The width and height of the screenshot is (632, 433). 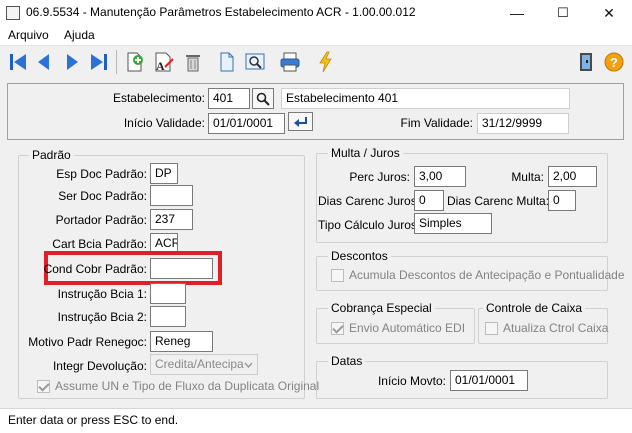 I want to click on multa-label: Multa:, so click(x=527, y=177).